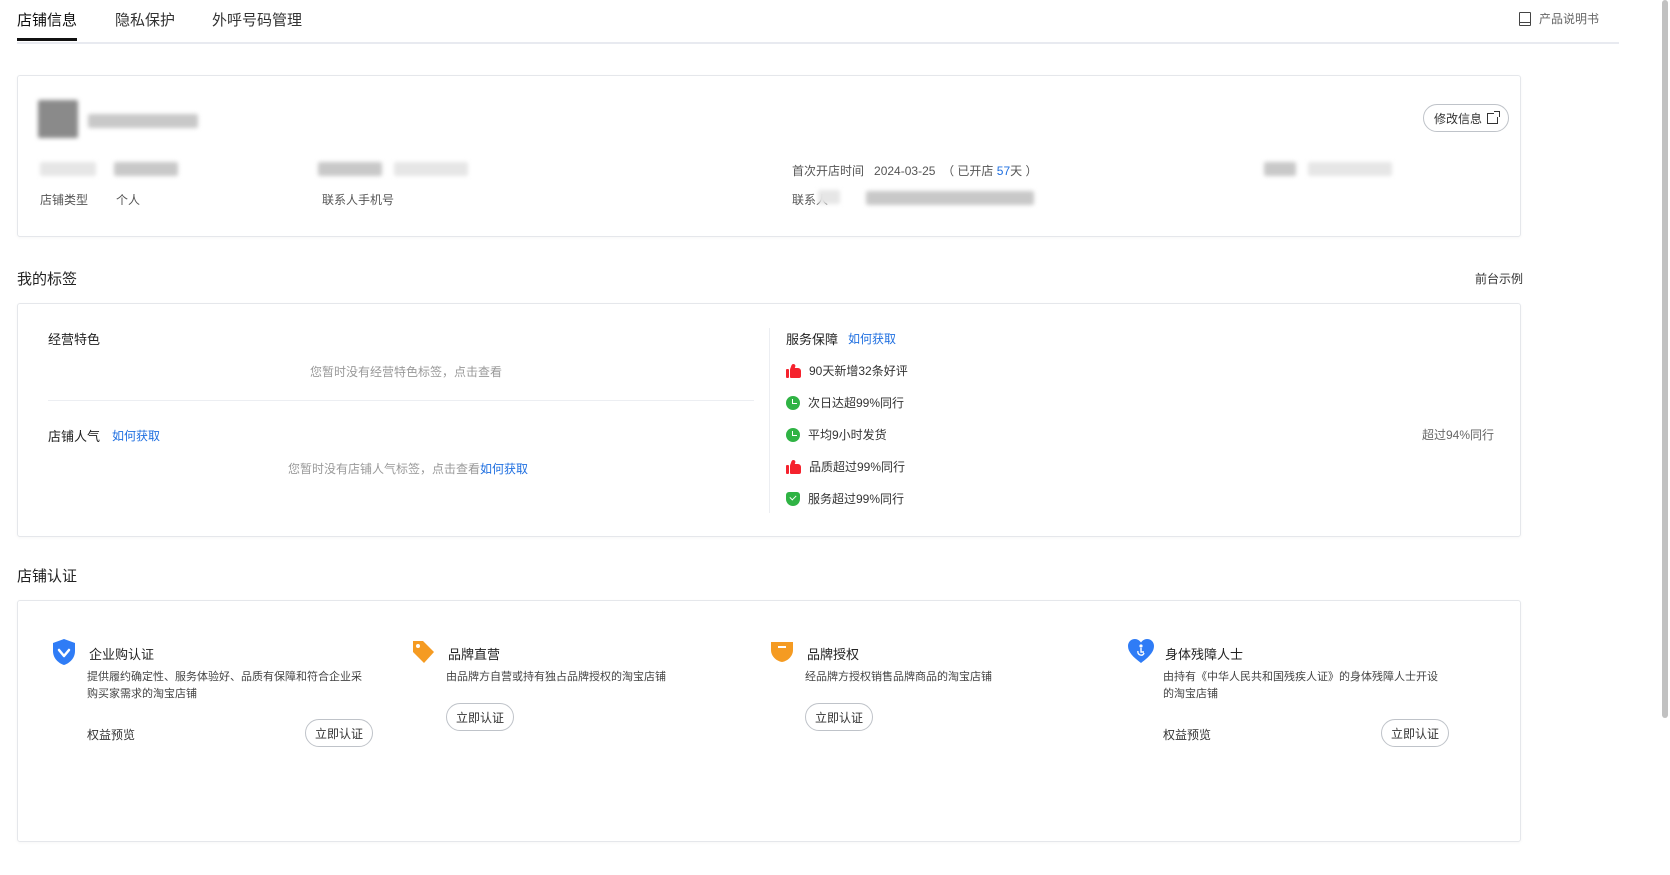 The image size is (1670, 875). What do you see at coordinates (224, 686) in the screenshot?
I see `cert-desc-enterprise: 提供履约确定性、服务体验好、品质有保障和符合企业采 购买家需求的淘宝店铺` at bounding box center [224, 686].